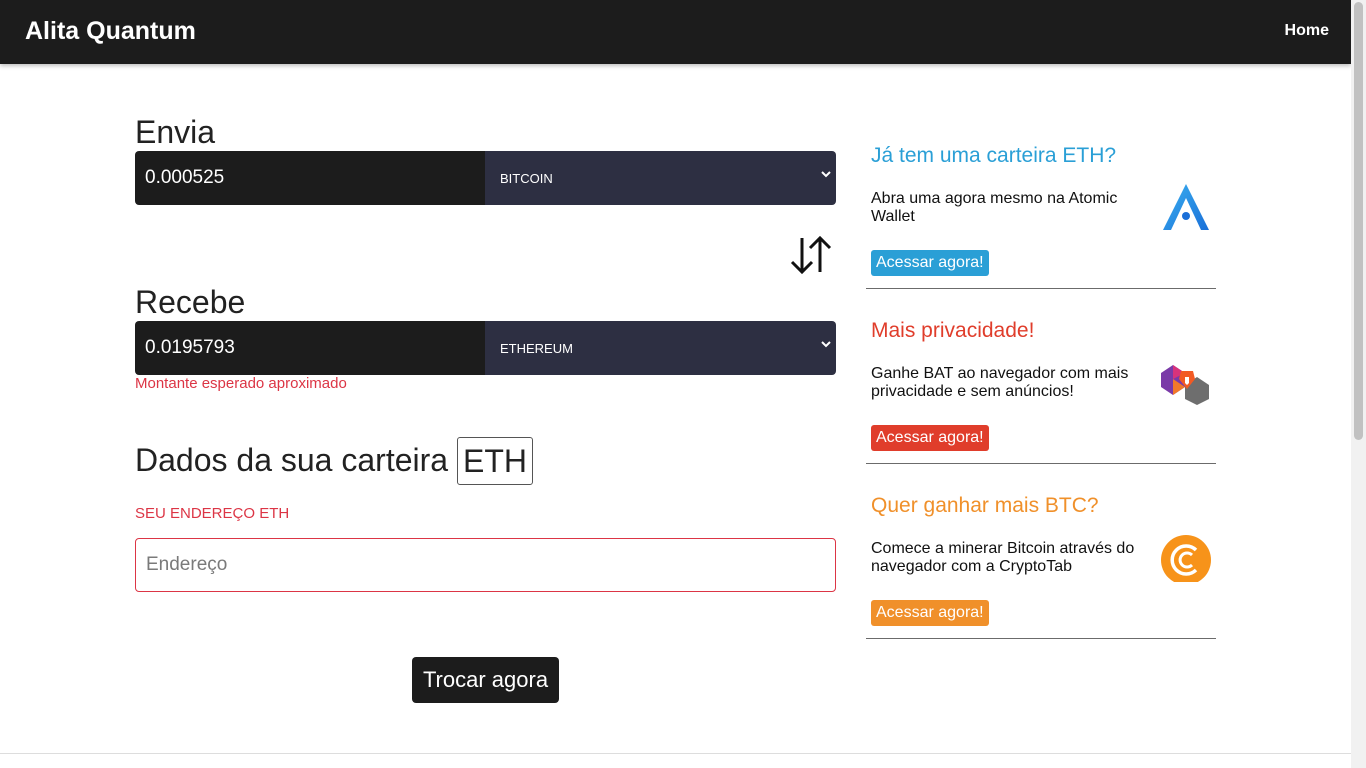  What do you see at coordinates (110, 31) in the screenshot?
I see `brand-title: Alita Quantum` at bounding box center [110, 31].